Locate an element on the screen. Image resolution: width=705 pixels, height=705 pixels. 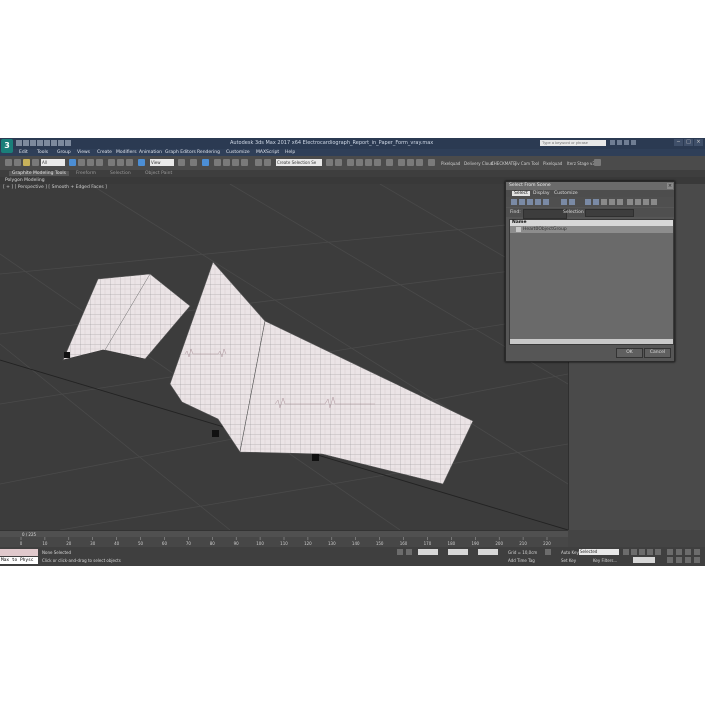
app-logo-icon: 3 is located at coordinates (7, 146).